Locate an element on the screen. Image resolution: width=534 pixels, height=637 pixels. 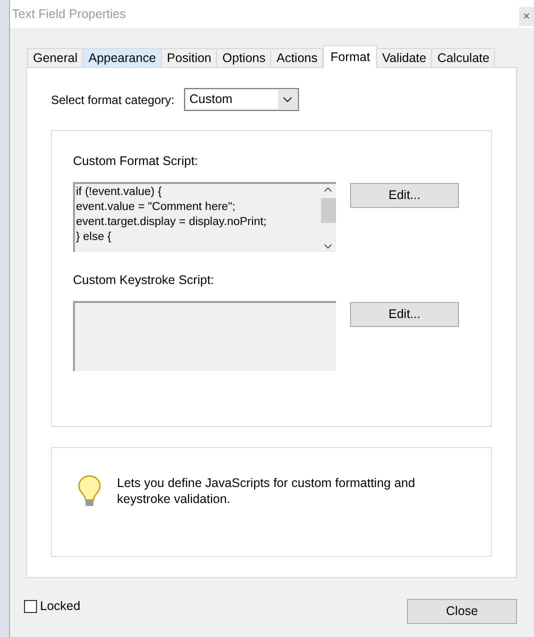
field-label: Select format category: is located at coordinates (112, 100).